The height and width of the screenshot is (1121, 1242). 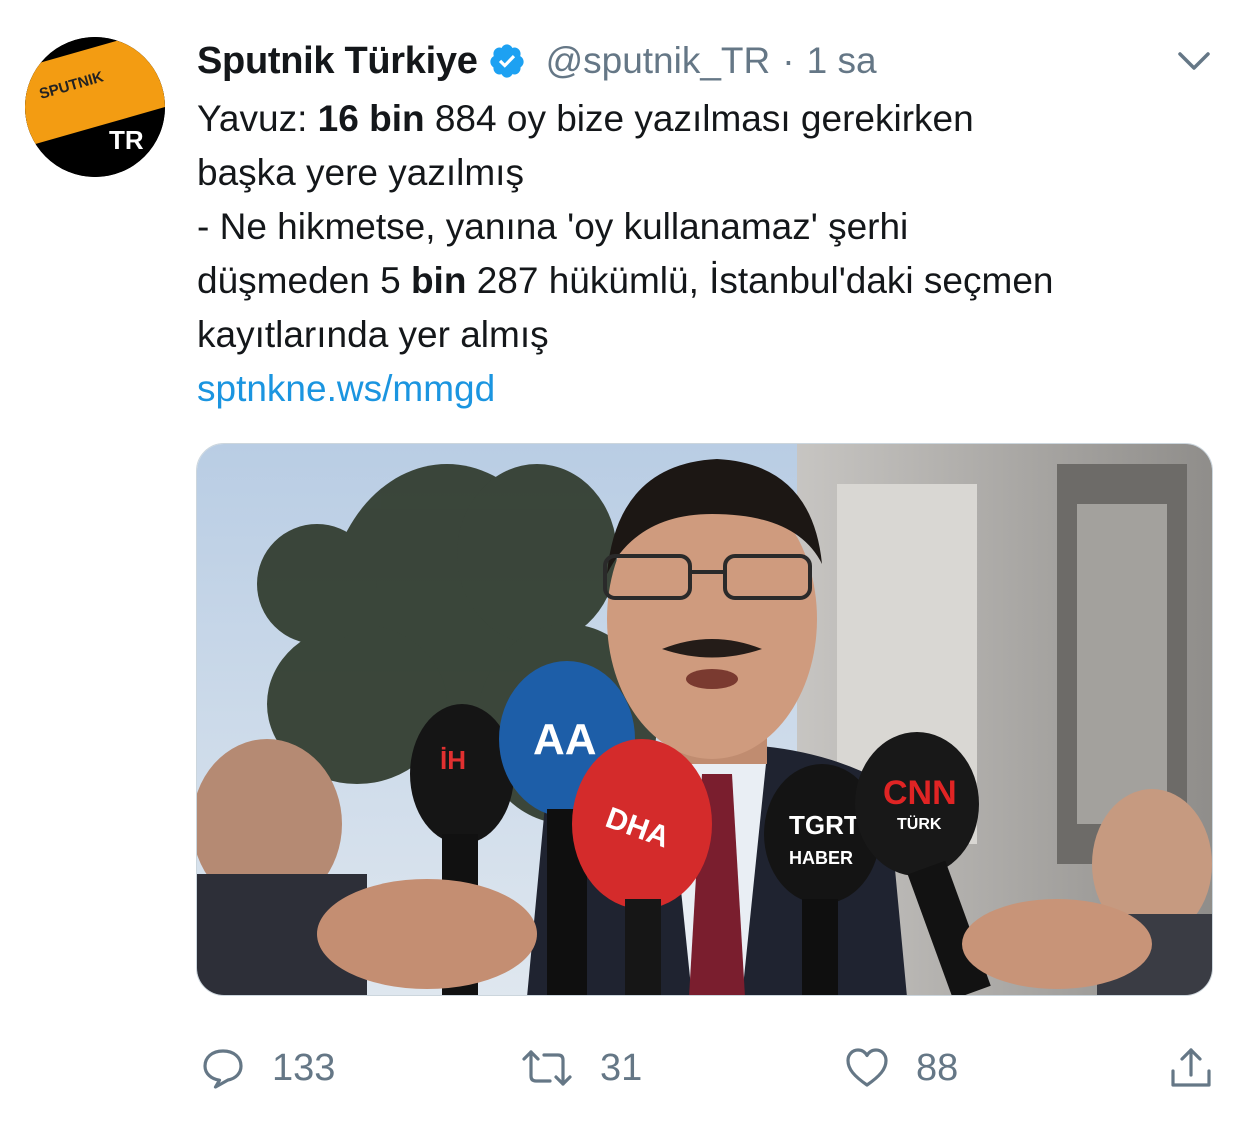 What do you see at coordinates (453, 760) in the screenshot?
I see `mic-label-ih: İH` at bounding box center [453, 760].